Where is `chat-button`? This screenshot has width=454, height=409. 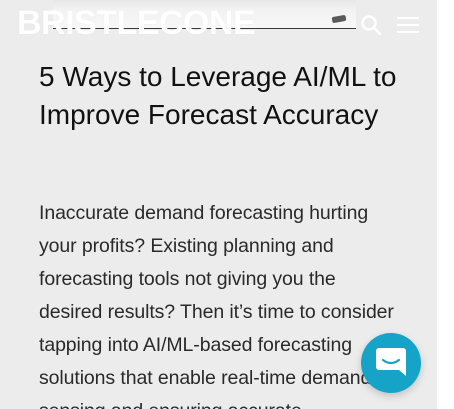
chat-button is located at coordinates (391, 363).